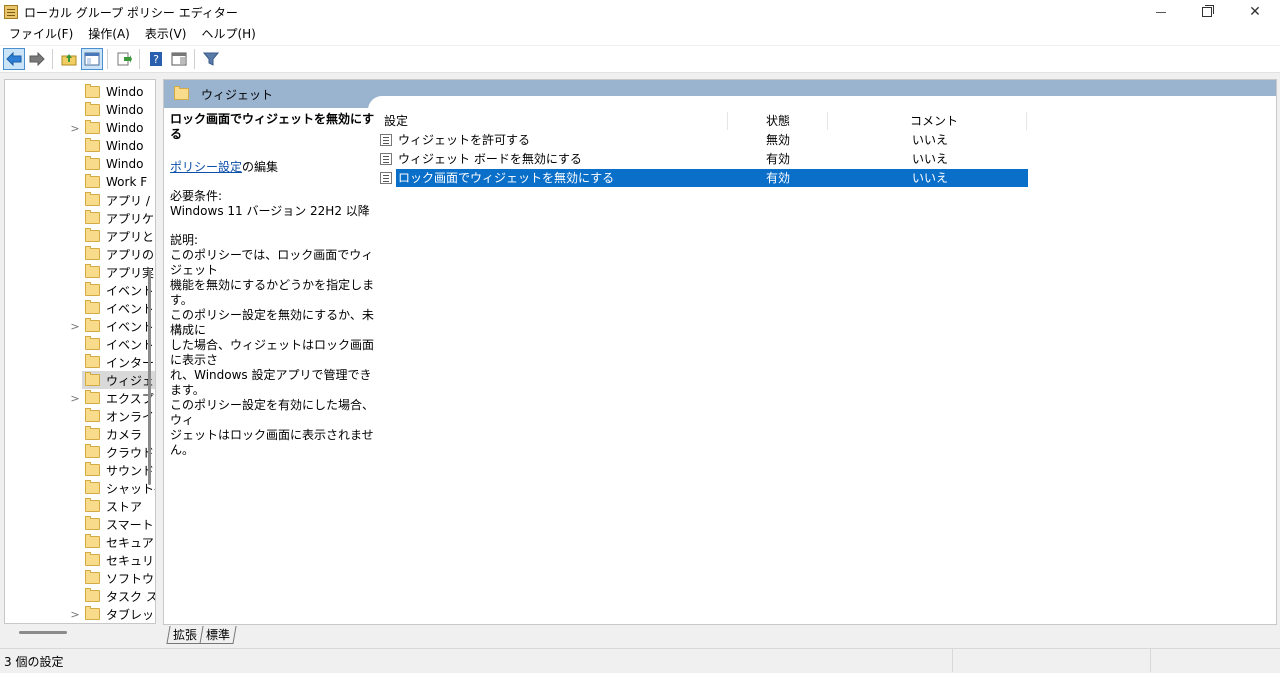 The width and height of the screenshot is (1280, 673). What do you see at coordinates (118, 398) in the screenshot?
I see `tree-item-content: エクスプ` at bounding box center [118, 398].